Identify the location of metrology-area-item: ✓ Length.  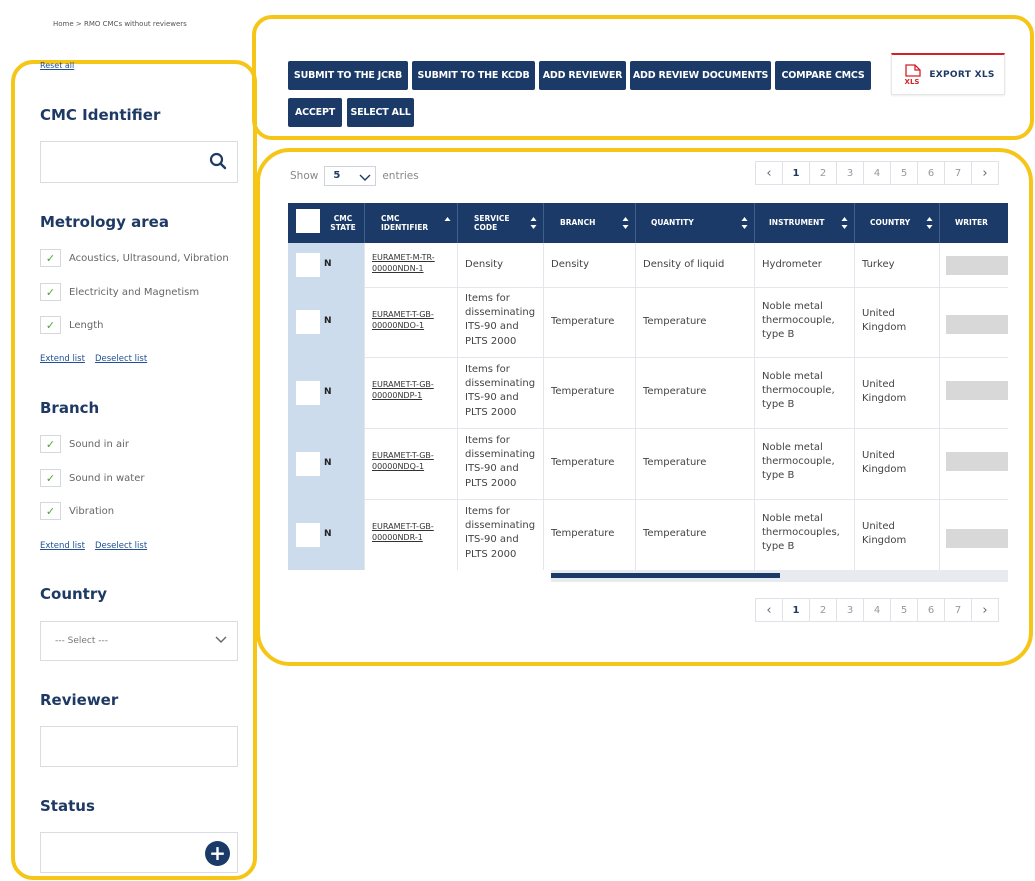
(72, 325).